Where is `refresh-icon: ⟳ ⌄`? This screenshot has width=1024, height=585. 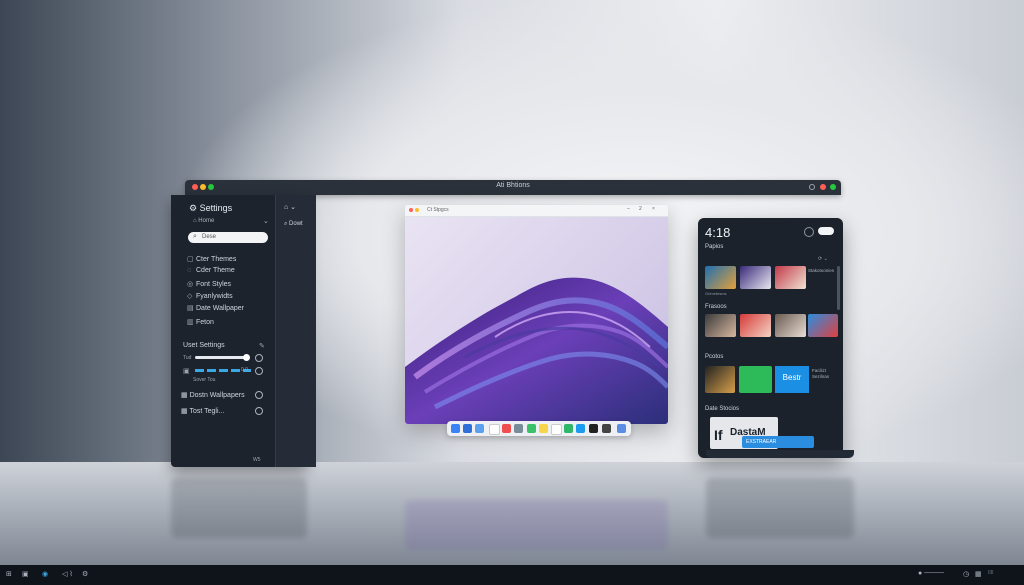 refresh-icon: ⟳ ⌄ is located at coordinates (823, 259).